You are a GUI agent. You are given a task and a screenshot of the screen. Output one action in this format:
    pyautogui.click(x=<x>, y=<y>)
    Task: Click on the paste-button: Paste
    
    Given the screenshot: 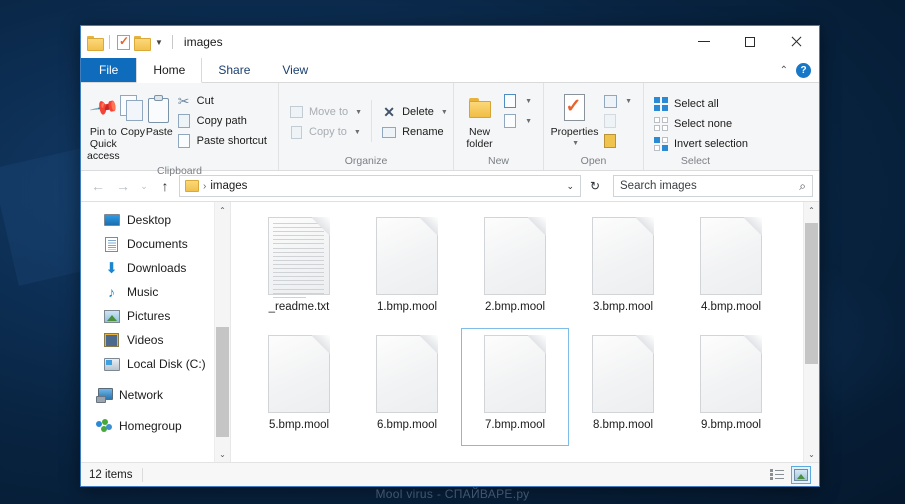 What is the action you would take?
    pyautogui.click(x=159, y=115)
    